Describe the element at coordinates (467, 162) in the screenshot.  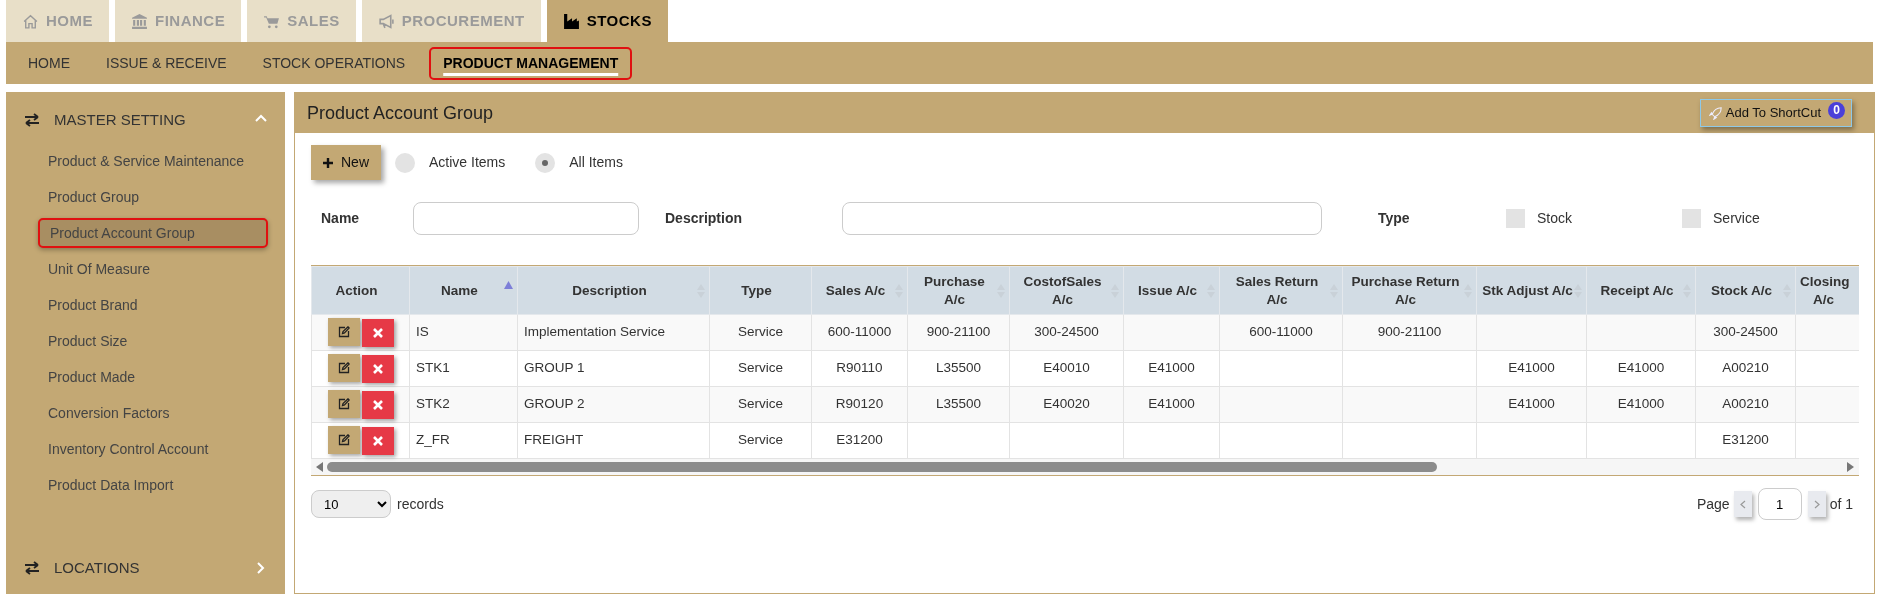
I see `radio-label: Active Items` at that location.